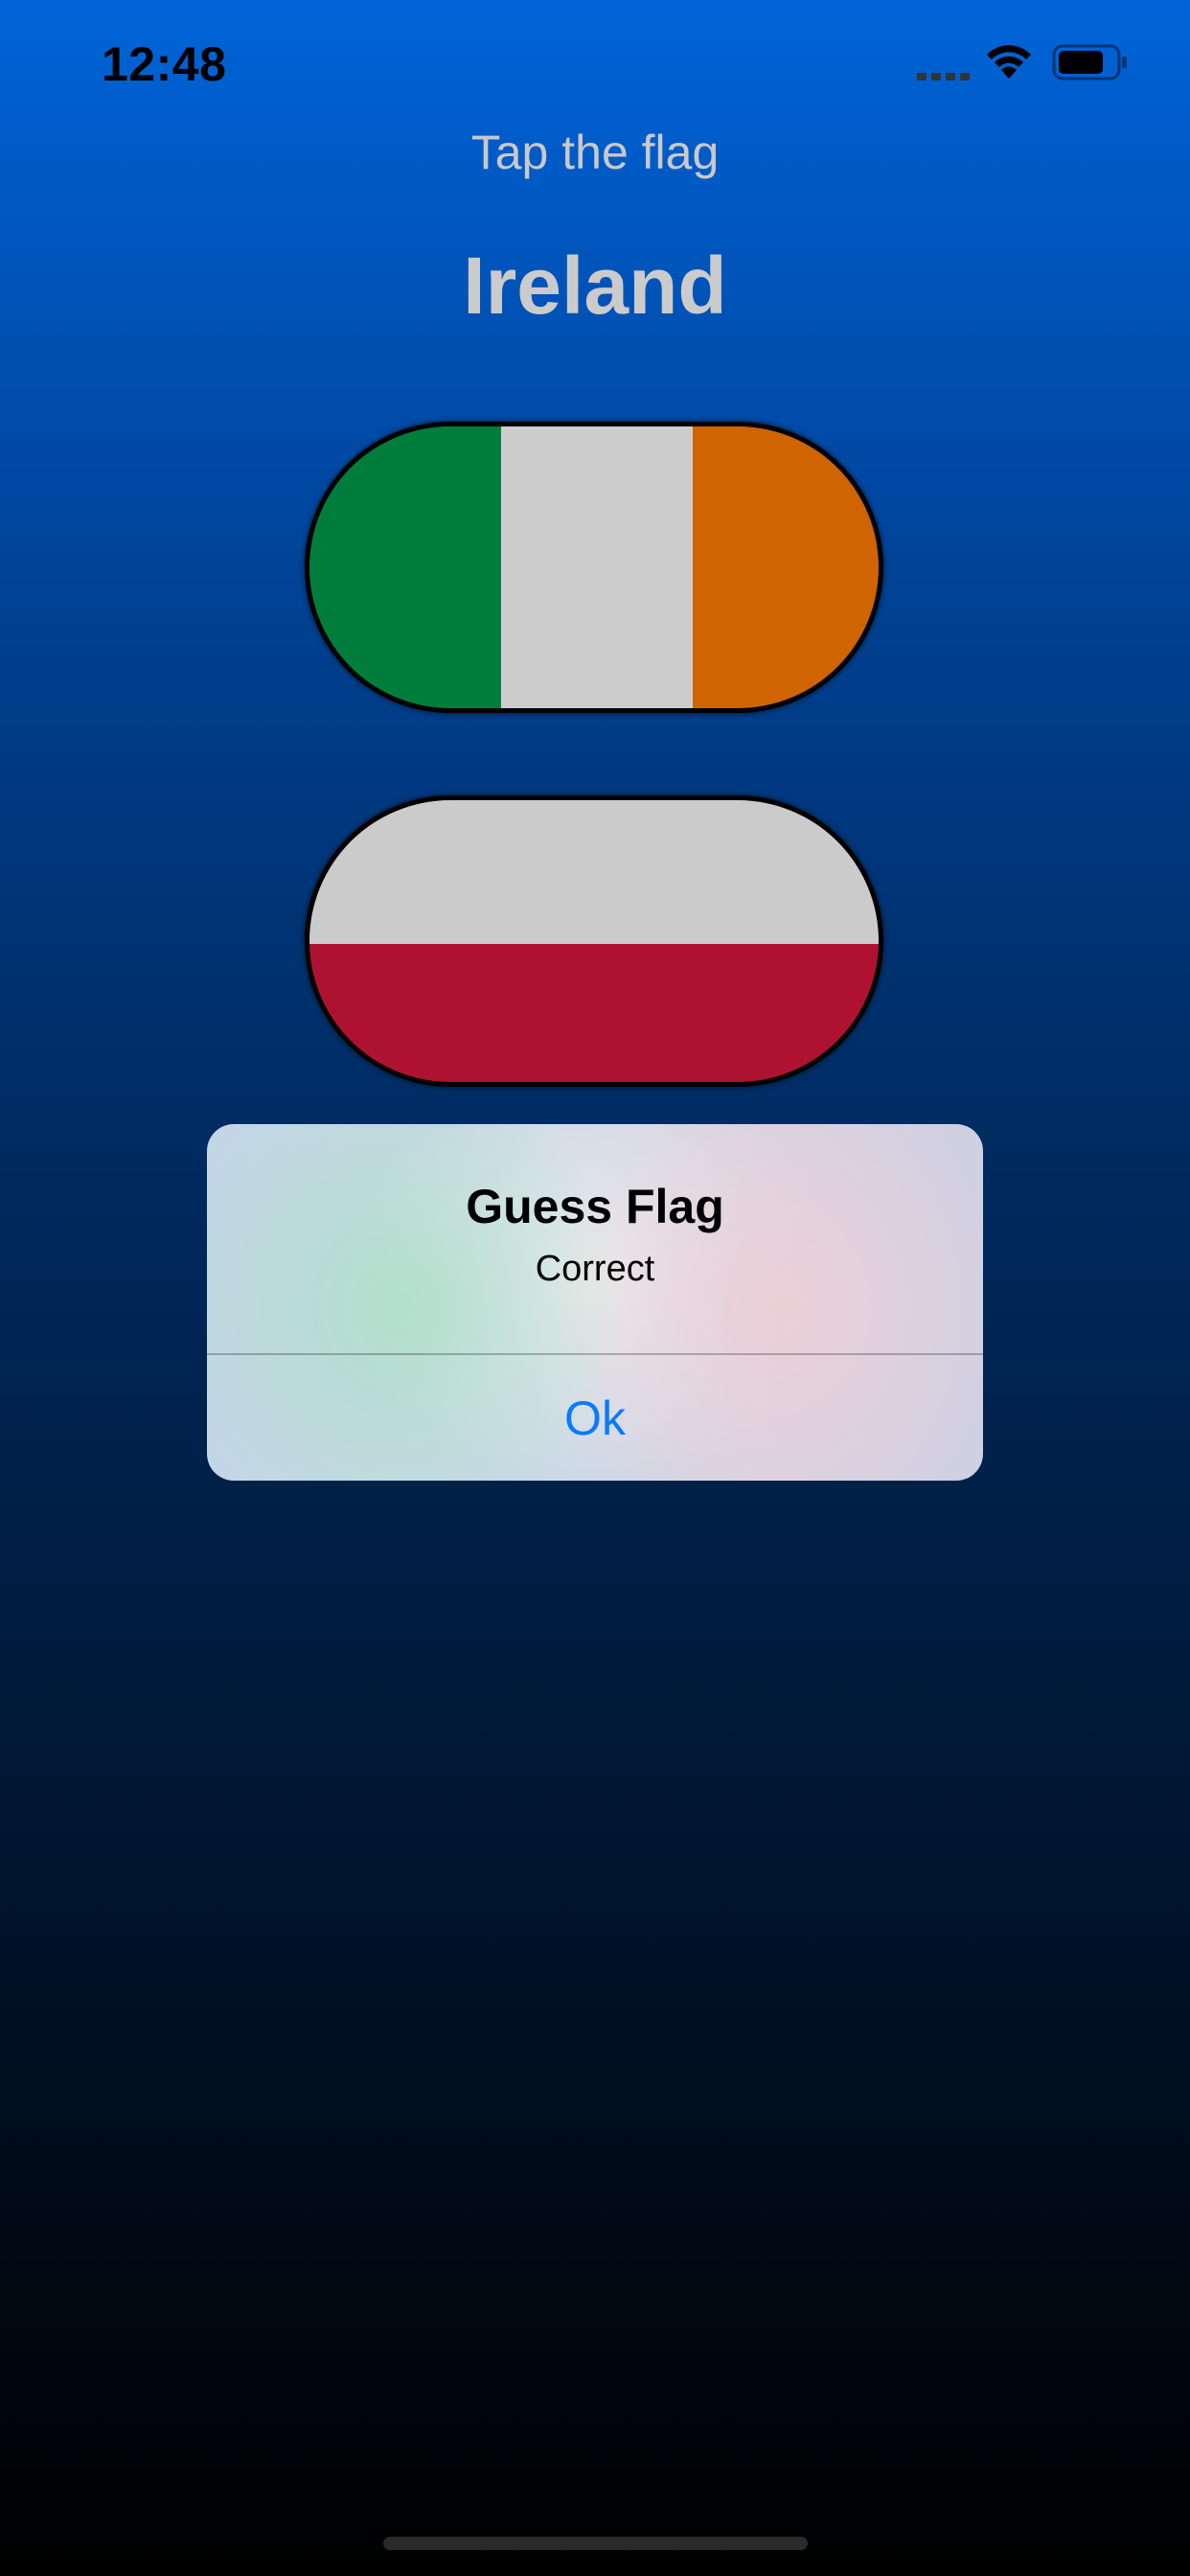 The image size is (1190, 2576). Describe the element at coordinates (164, 64) in the screenshot. I see `status-bar-time: 12:48` at that location.